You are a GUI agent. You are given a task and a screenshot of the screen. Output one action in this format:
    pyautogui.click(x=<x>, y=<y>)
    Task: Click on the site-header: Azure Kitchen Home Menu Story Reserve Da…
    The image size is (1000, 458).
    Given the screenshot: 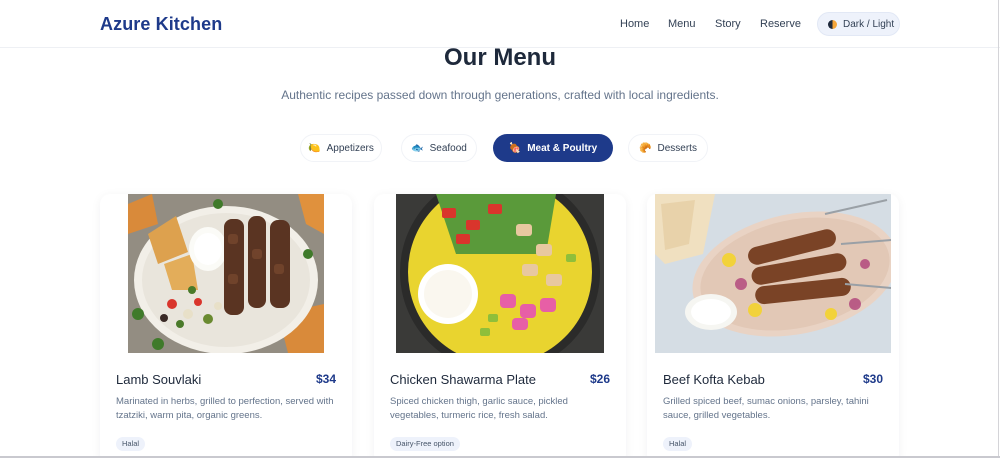 What is the action you would take?
    pyautogui.click(x=500, y=24)
    